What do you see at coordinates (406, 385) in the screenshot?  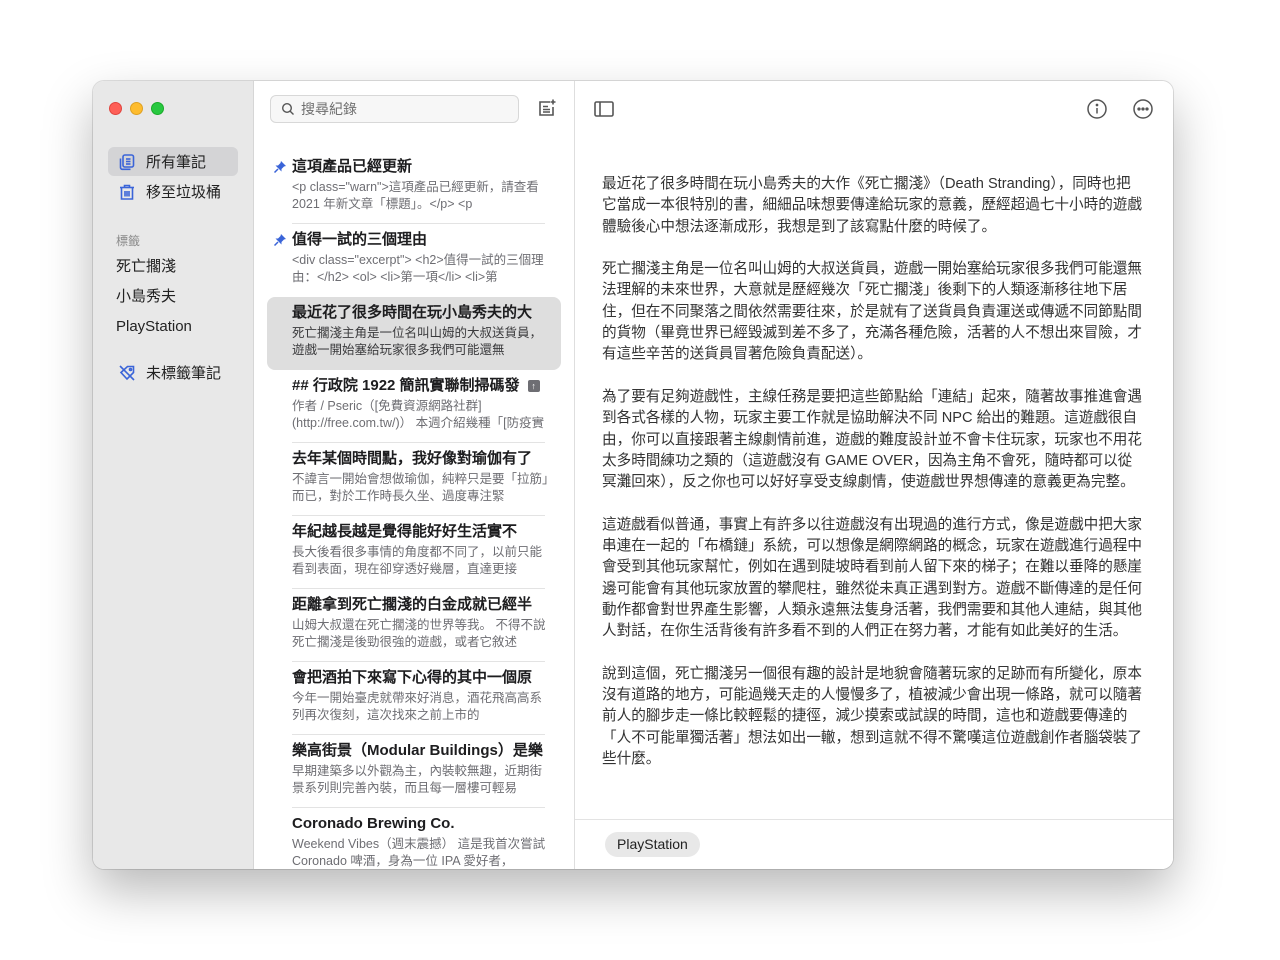 I see `note-title: ## 行政院 1922 簡訊實聯制掃碼發` at bounding box center [406, 385].